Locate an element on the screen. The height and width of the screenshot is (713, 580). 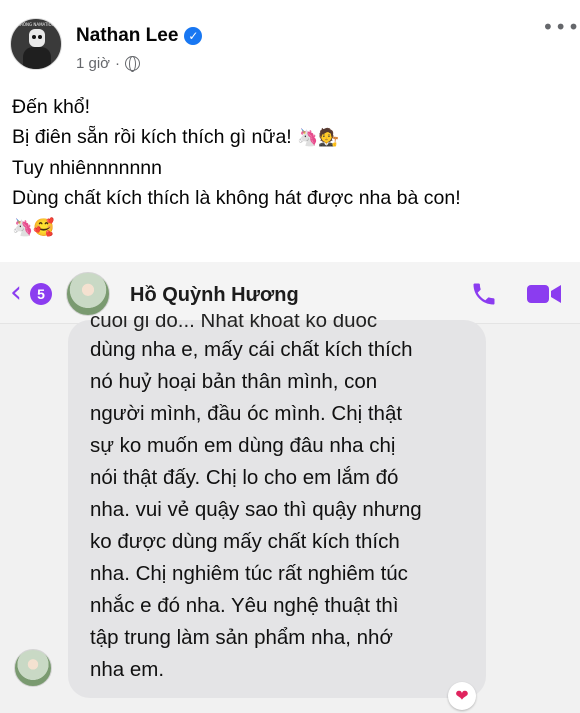
emoji-unicorn-judge: 🦄🧑‍⚖️ is located at coordinates (318, 138).